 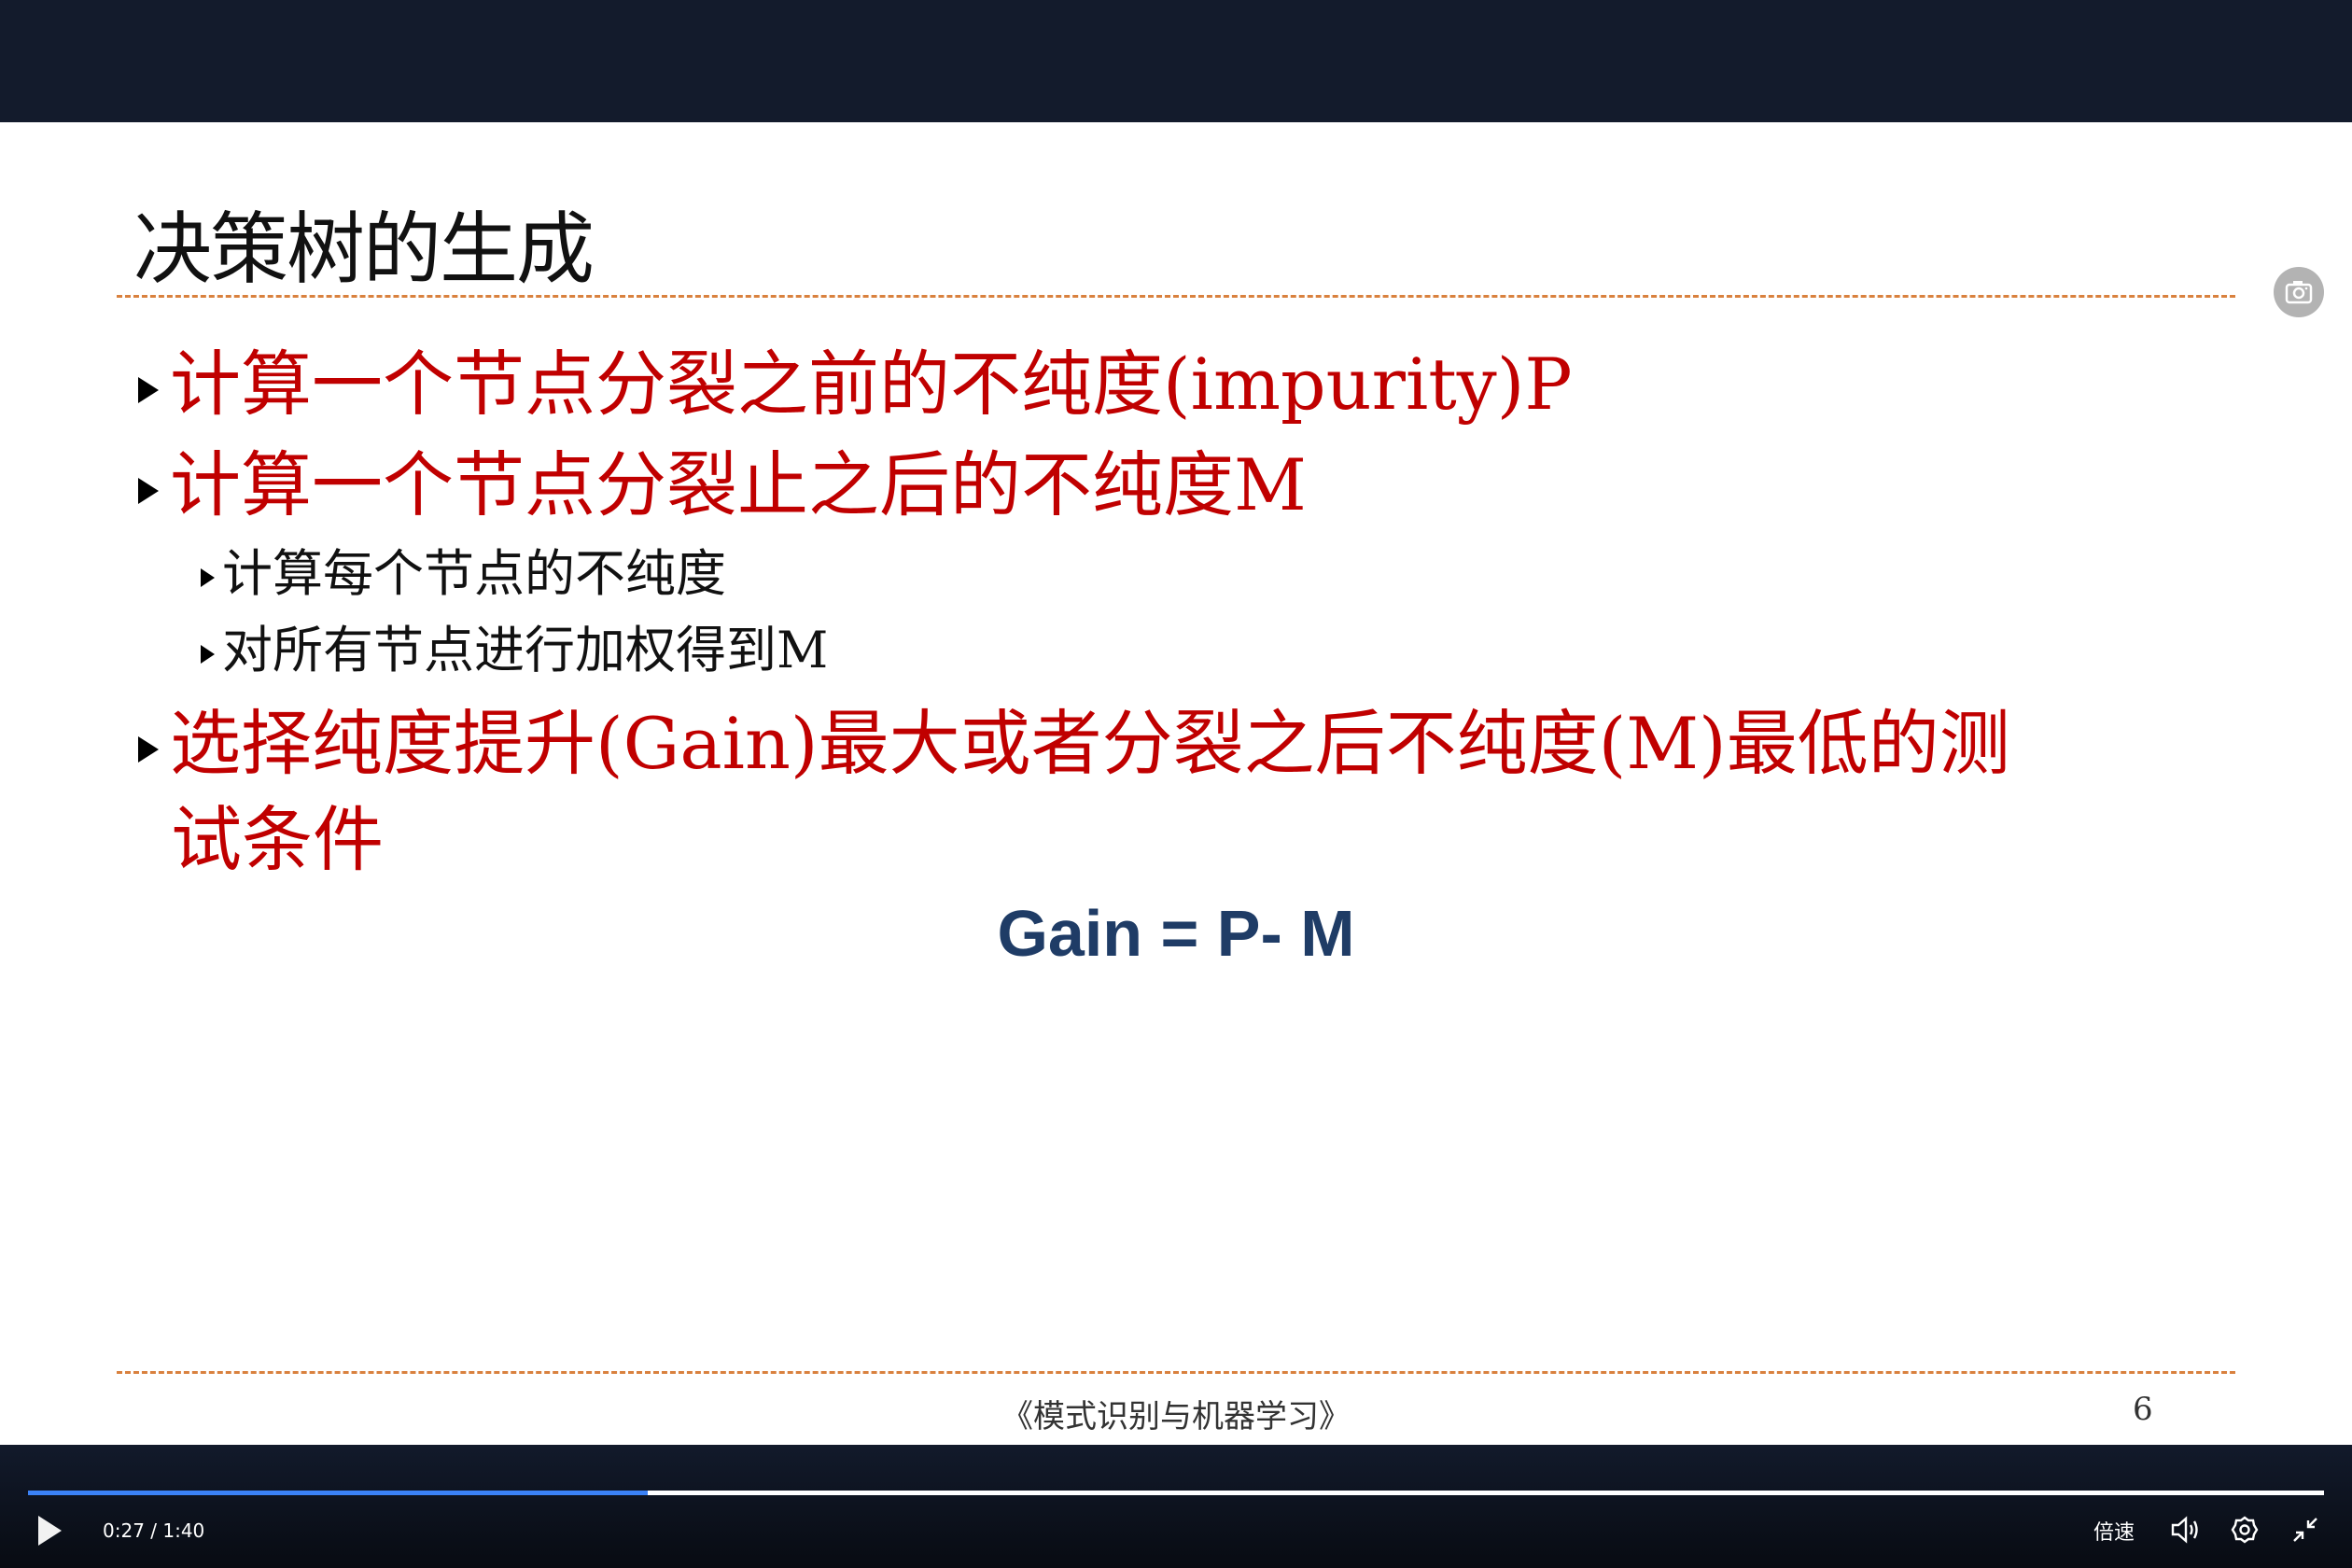 What do you see at coordinates (1176, 1372) in the screenshot?
I see `divider-bottom` at bounding box center [1176, 1372].